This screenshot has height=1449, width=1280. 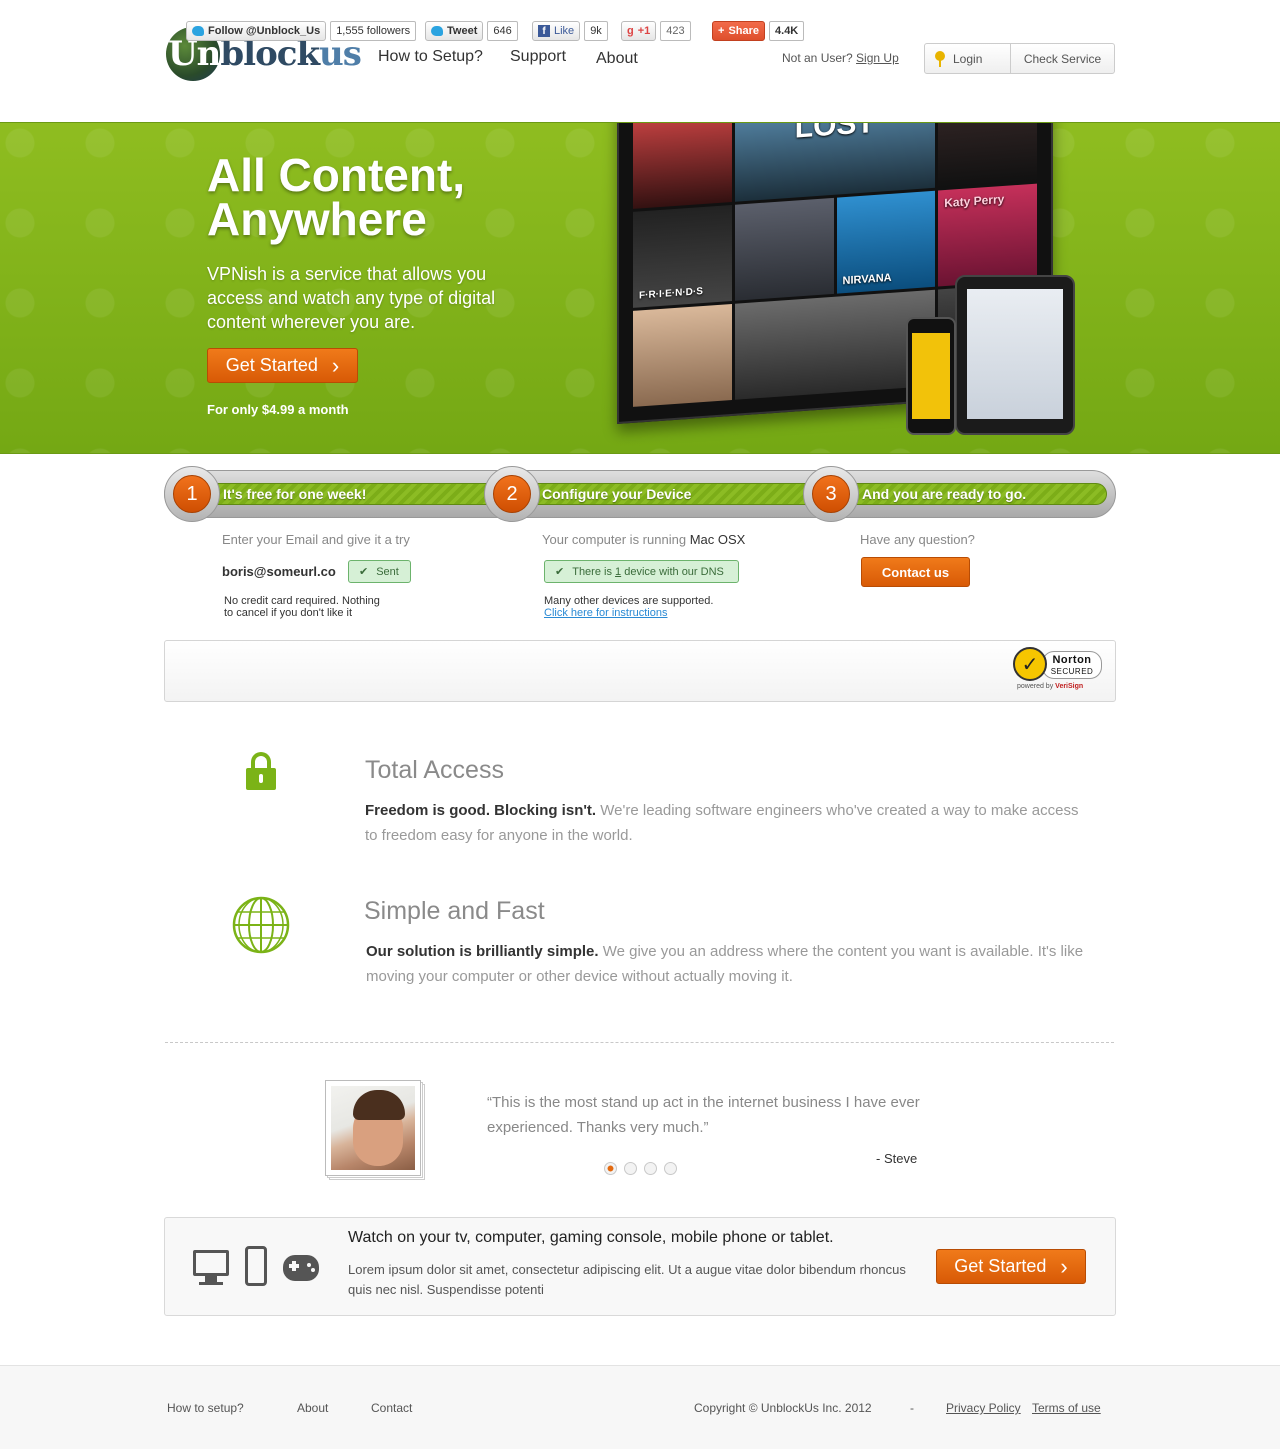 What do you see at coordinates (739, 31) in the screenshot?
I see `share-button: + Share` at bounding box center [739, 31].